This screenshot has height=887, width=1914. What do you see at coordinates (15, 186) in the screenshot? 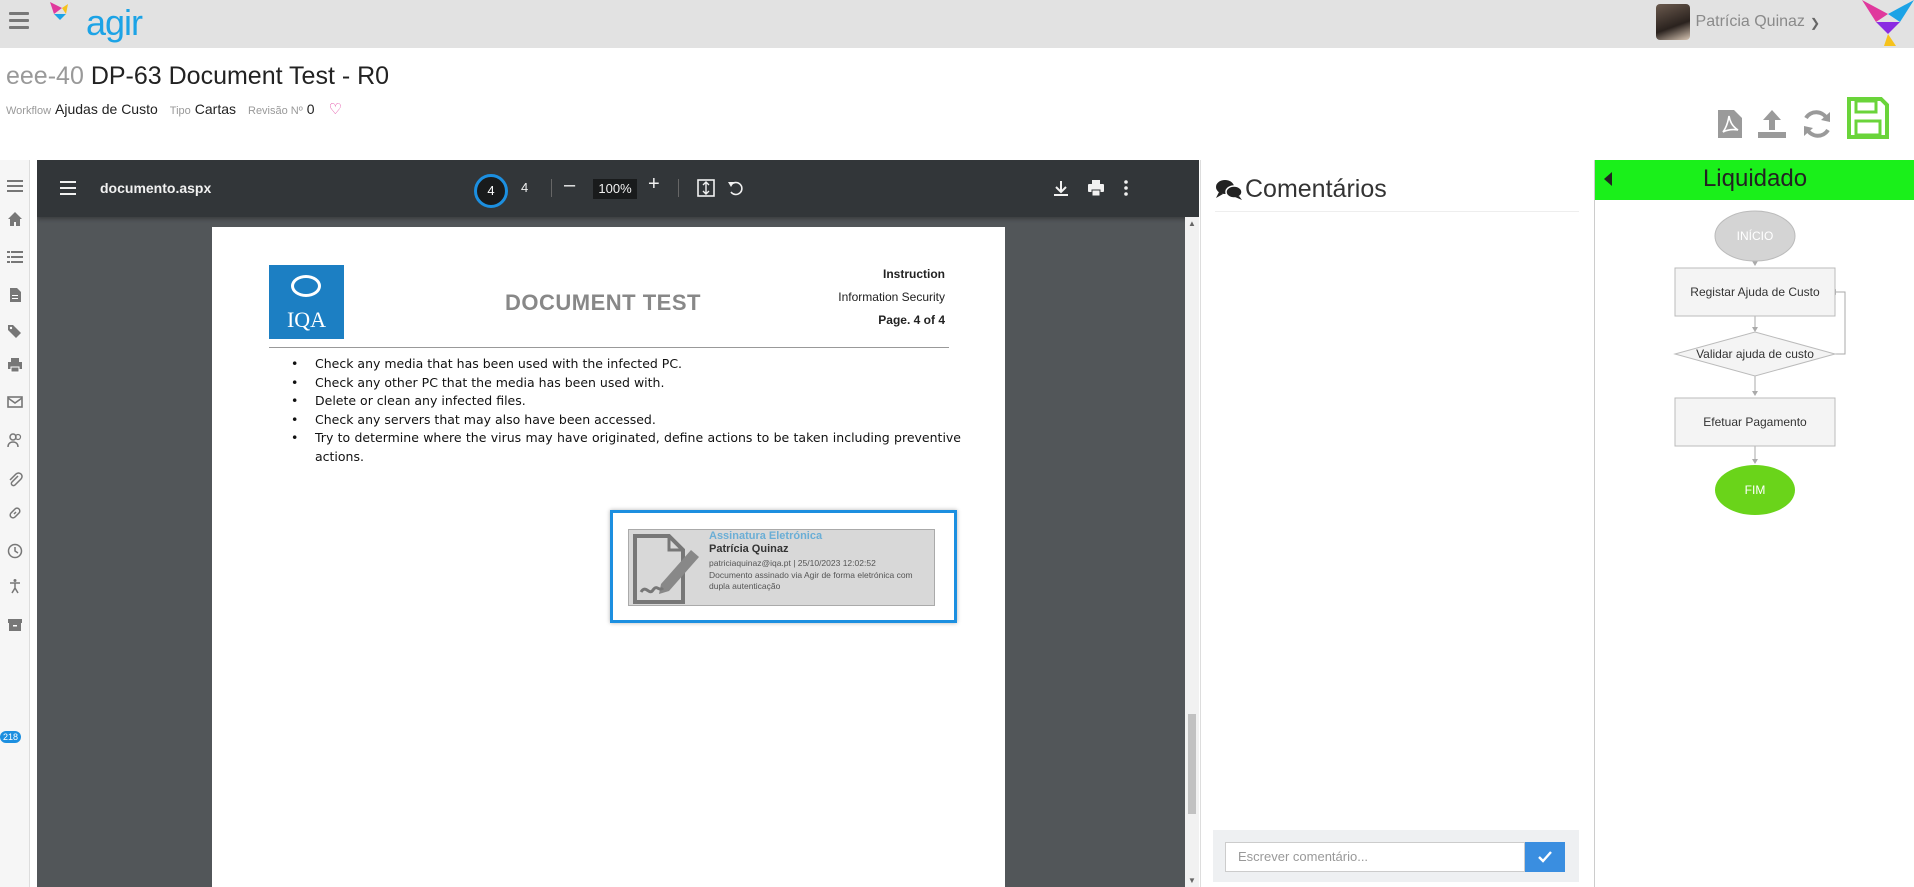
I see `menu-icon` at bounding box center [15, 186].